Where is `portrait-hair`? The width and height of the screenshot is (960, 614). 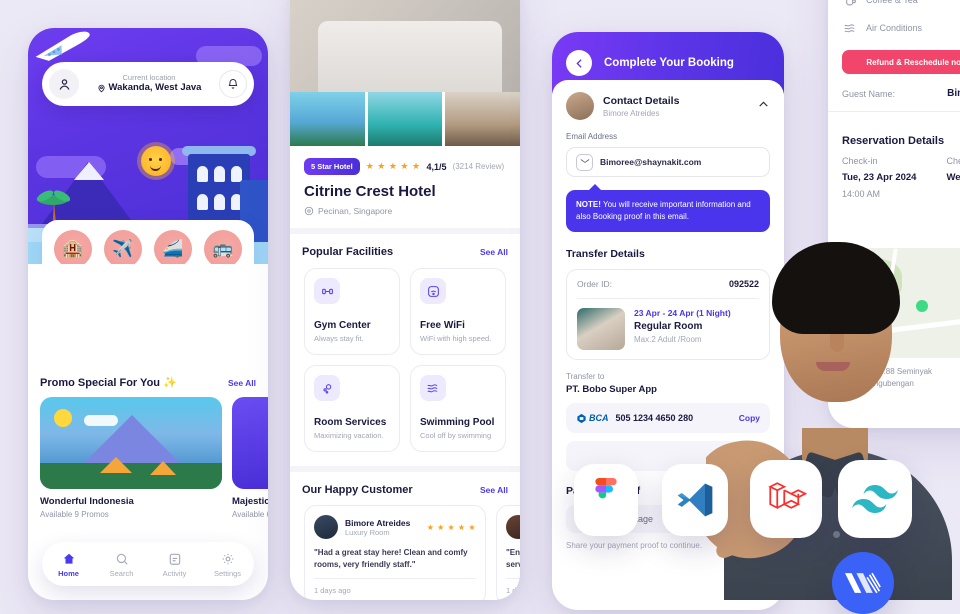 portrait-hair is located at coordinates (836, 288).